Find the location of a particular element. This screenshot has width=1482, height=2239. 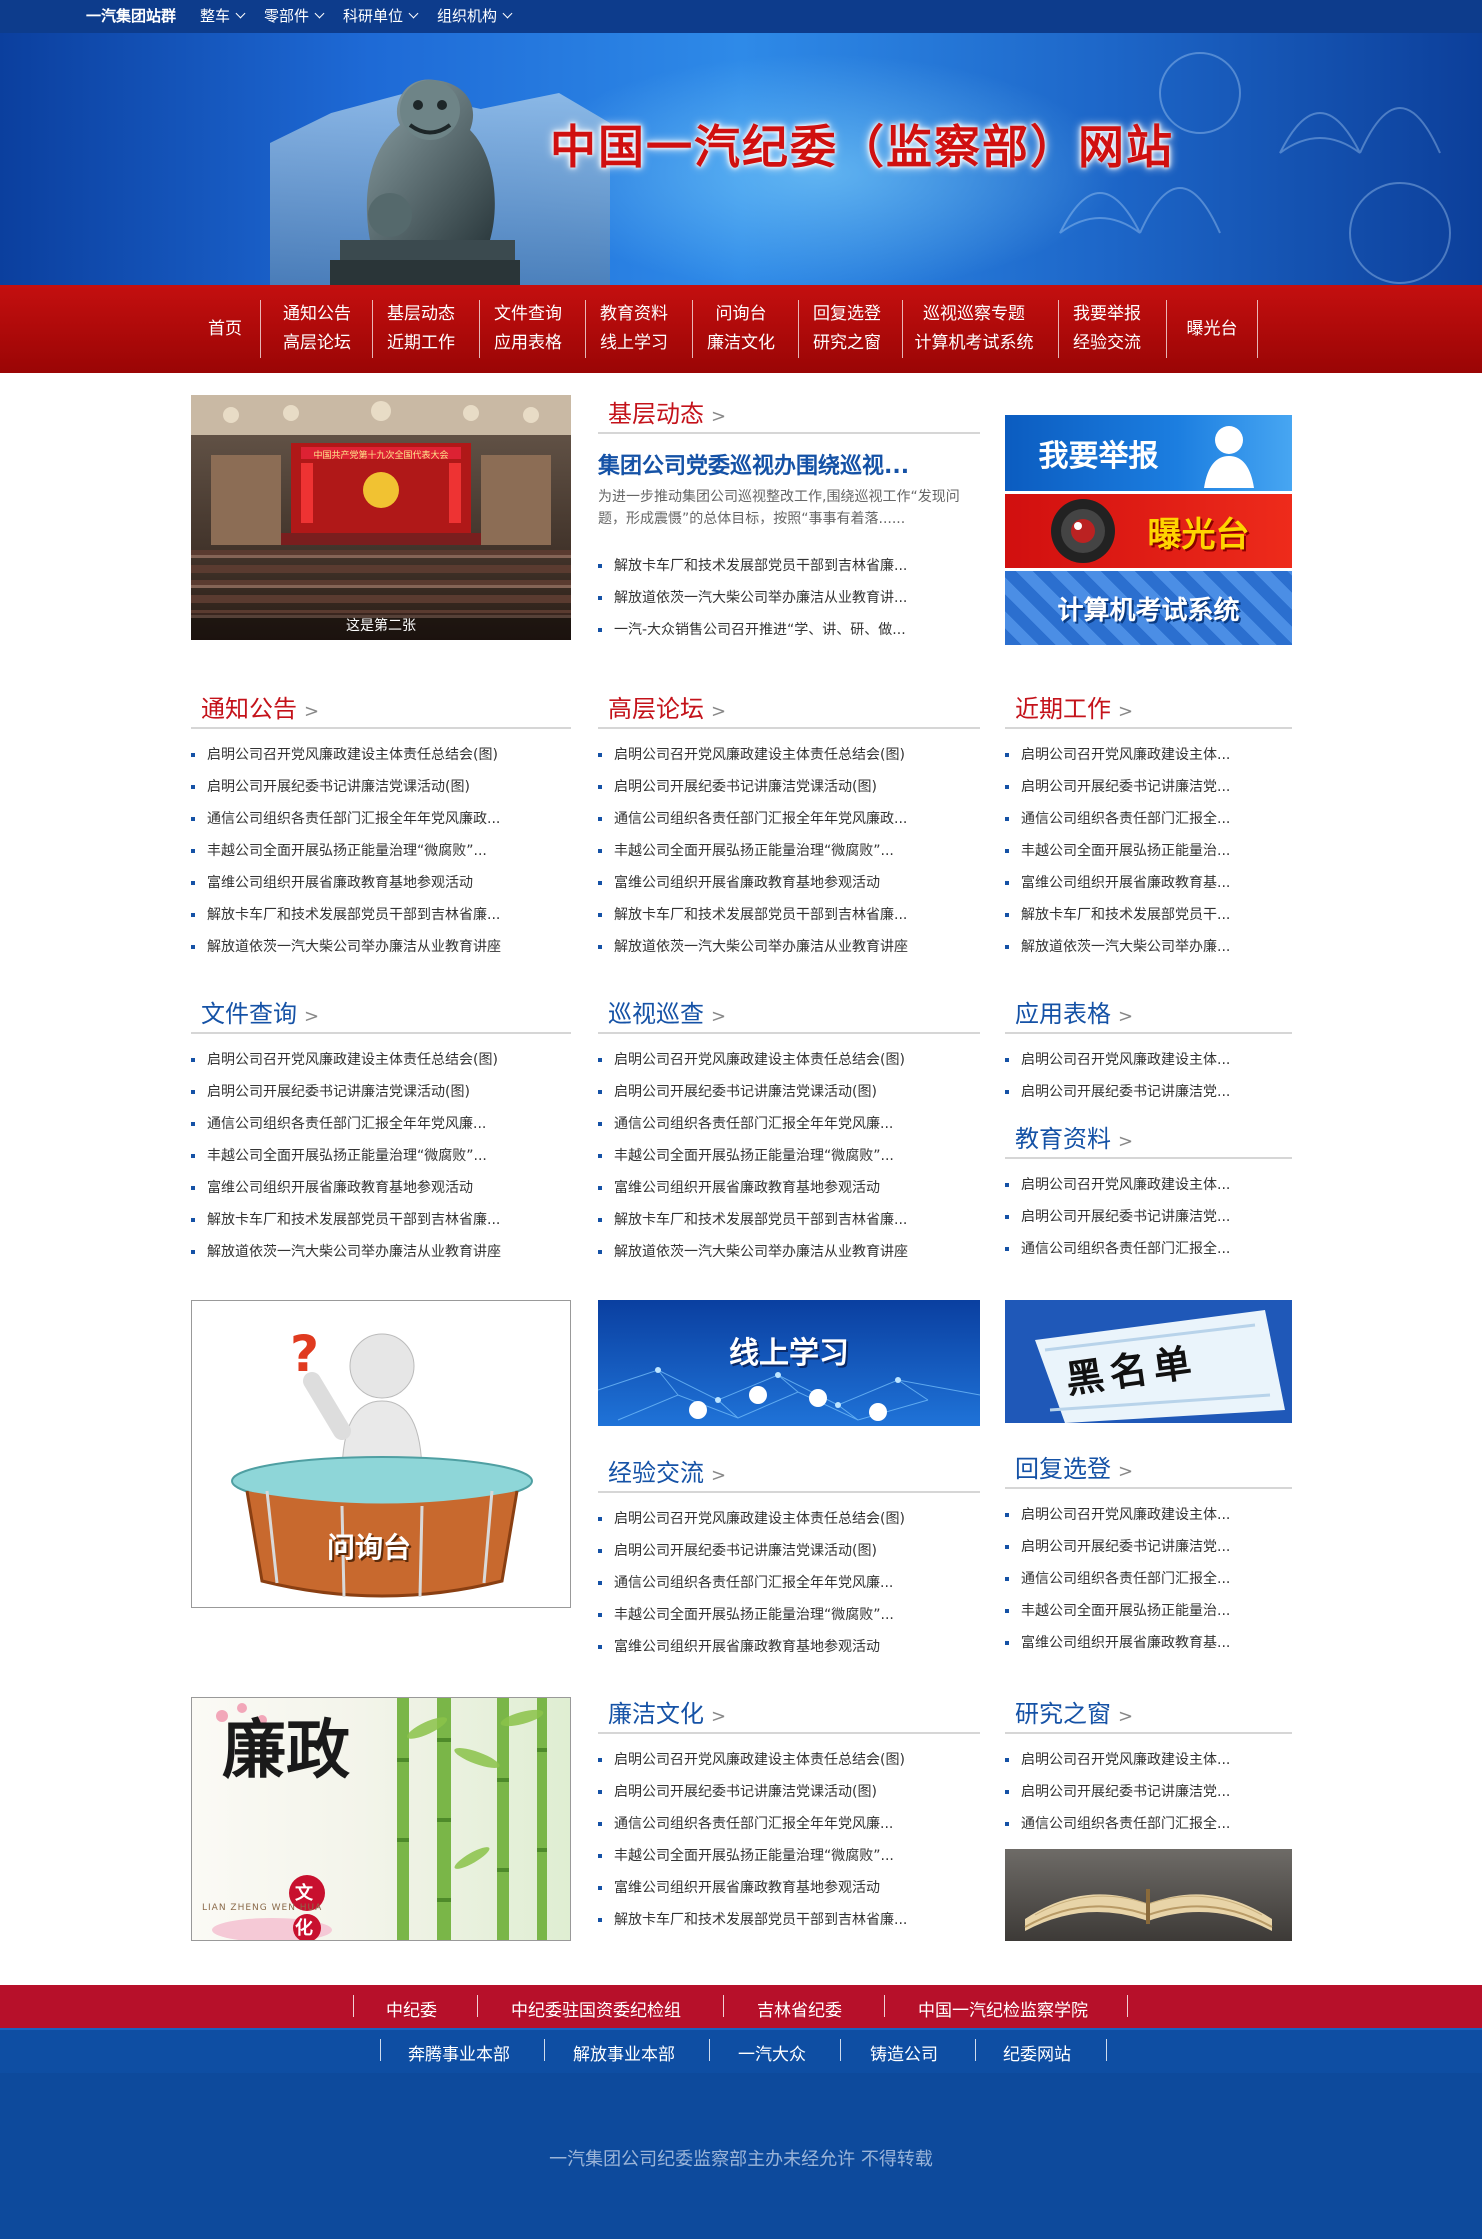

nav-replies: 回复选登 is located at coordinates (847, 314).